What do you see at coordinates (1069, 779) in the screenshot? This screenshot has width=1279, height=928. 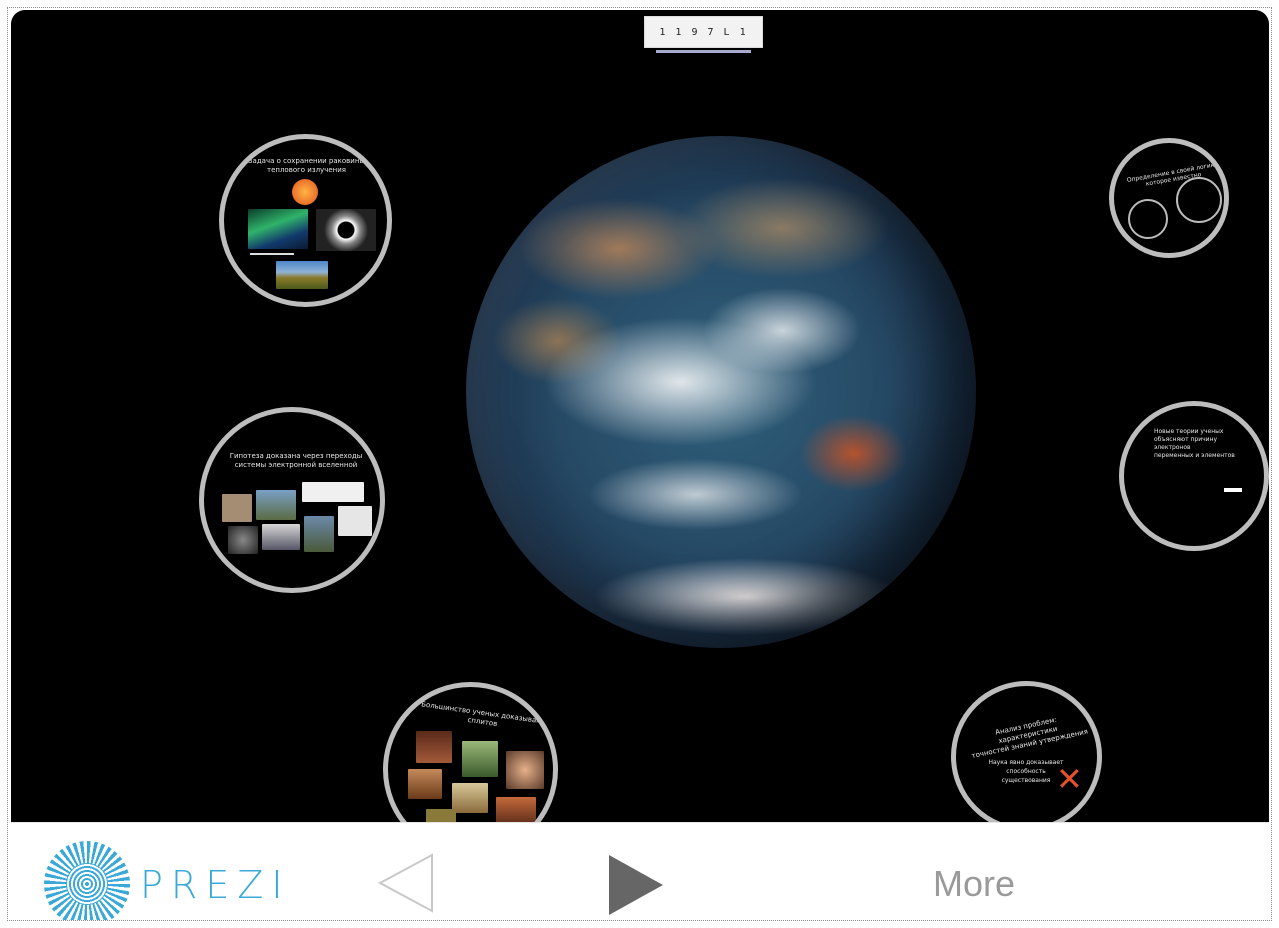 I see `close-x-icon: ✕` at bounding box center [1069, 779].